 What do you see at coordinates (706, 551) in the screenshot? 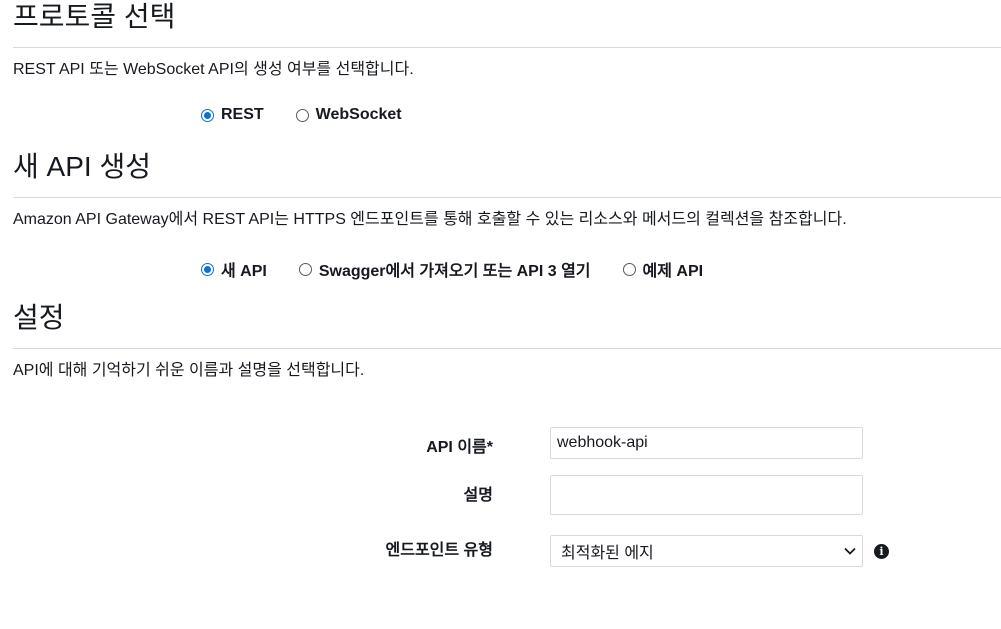
I see `endpoint-type-select: 최적화된 에지` at bounding box center [706, 551].